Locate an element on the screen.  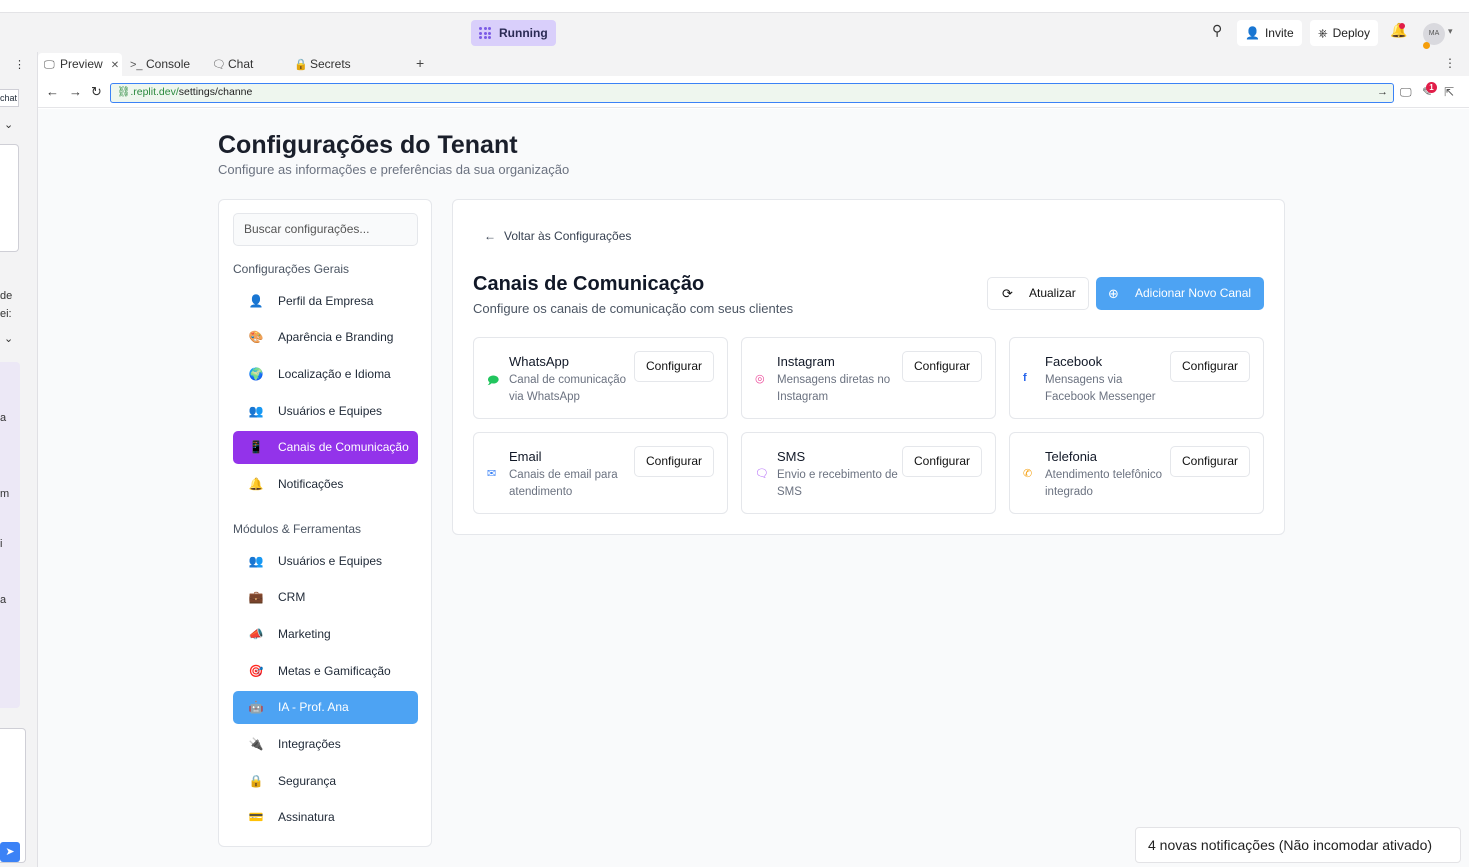
briefcase-icon: 💼 is located at coordinates (256, 597).